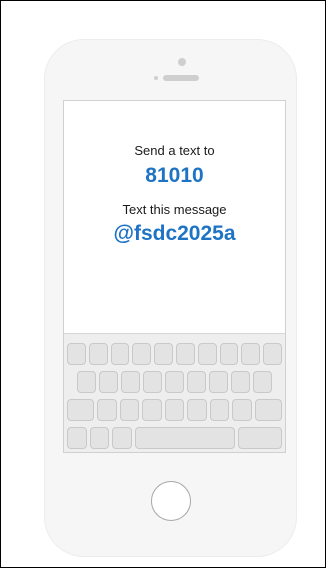 The height and width of the screenshot is (568, 326). Describe the element at coordinates (174, 209) in the screenshot. I see `message-label: Text this message` at that location.